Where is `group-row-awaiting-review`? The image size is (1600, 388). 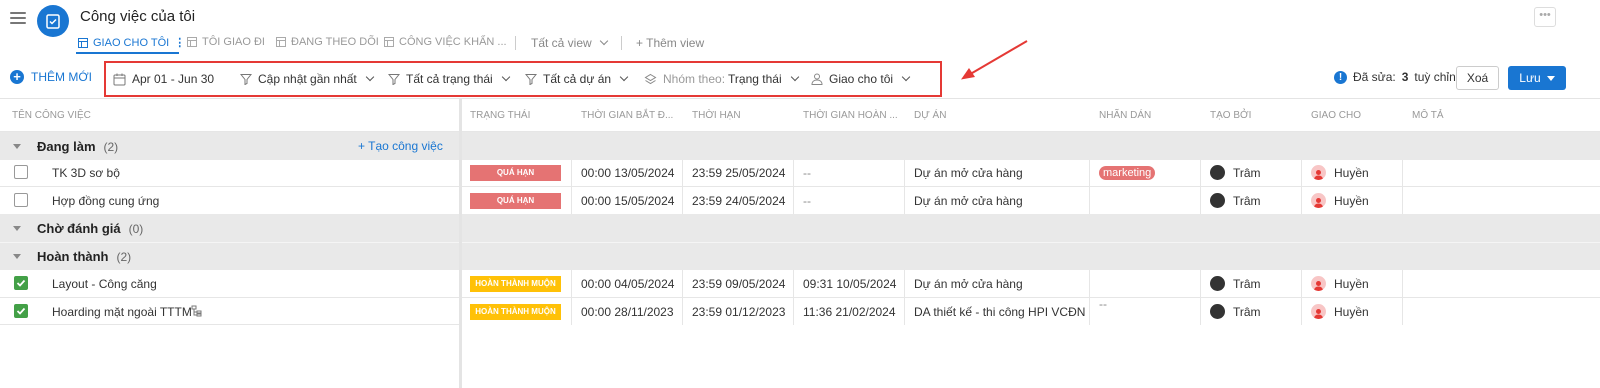 group-row-awaiting-review is located at coordinates (800, 228).